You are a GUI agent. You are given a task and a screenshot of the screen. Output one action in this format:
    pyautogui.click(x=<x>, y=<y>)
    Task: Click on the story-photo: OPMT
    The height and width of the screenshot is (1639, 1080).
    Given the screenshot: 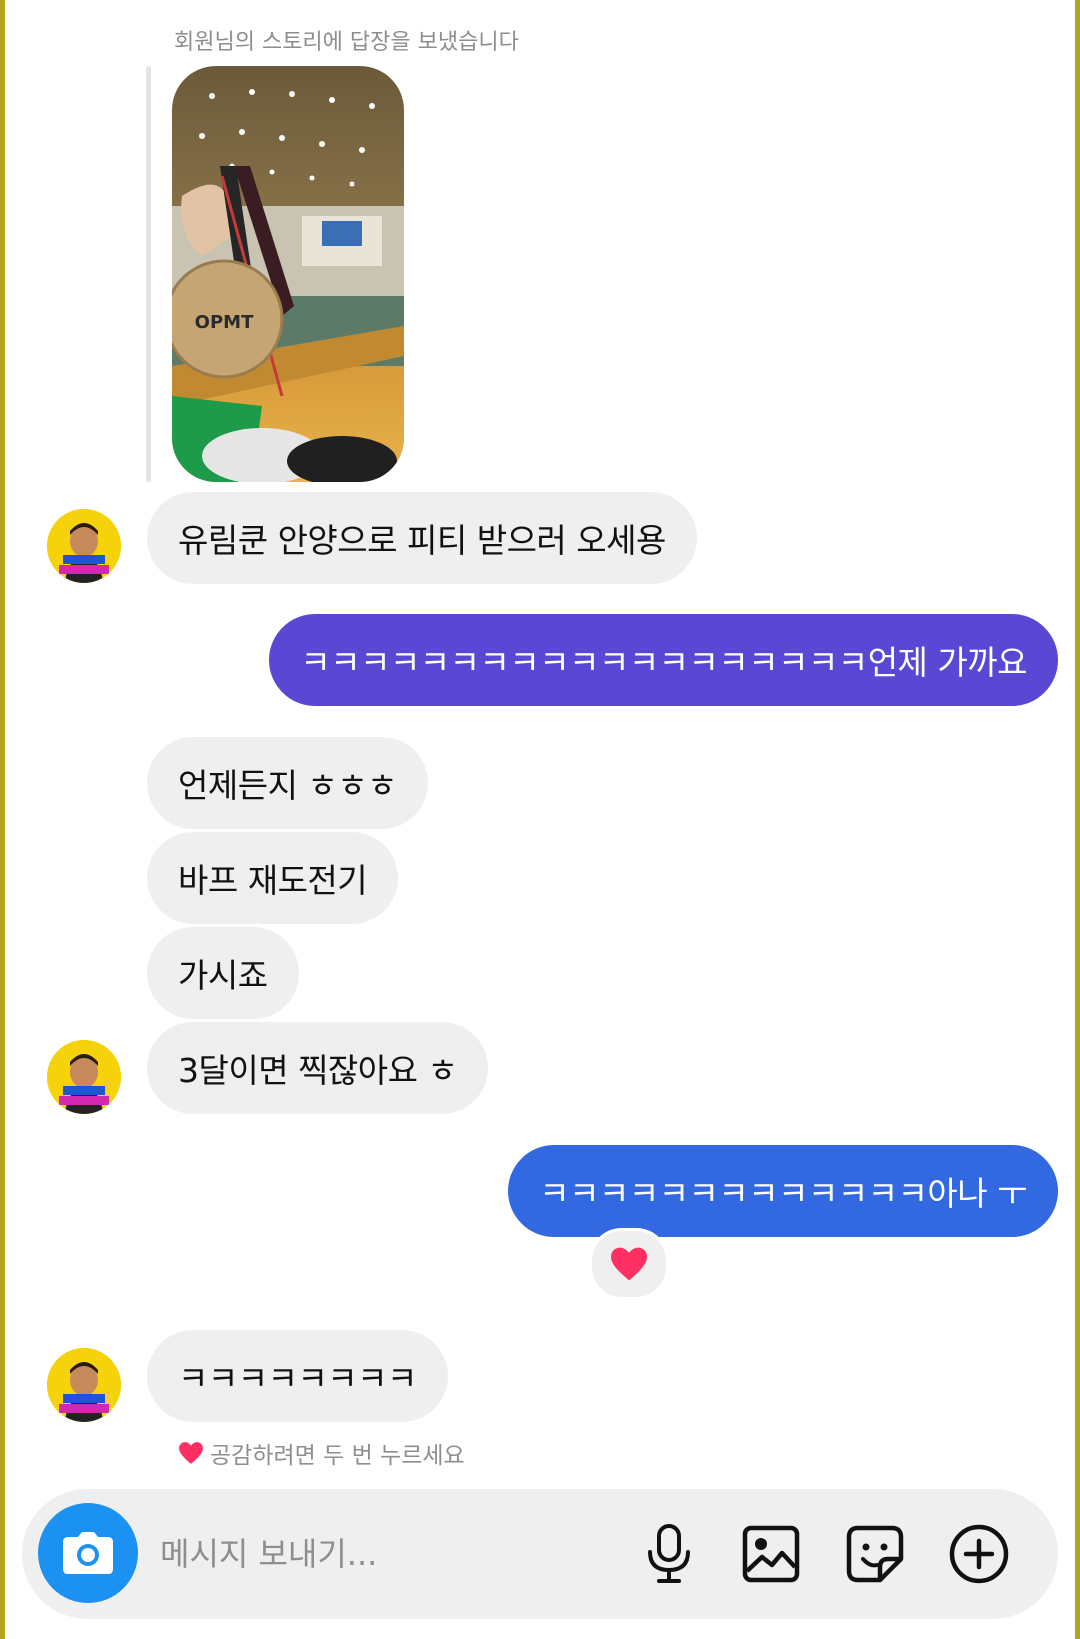 What is the action you would take?
    pyautogui.click(x=288, y=274)
    